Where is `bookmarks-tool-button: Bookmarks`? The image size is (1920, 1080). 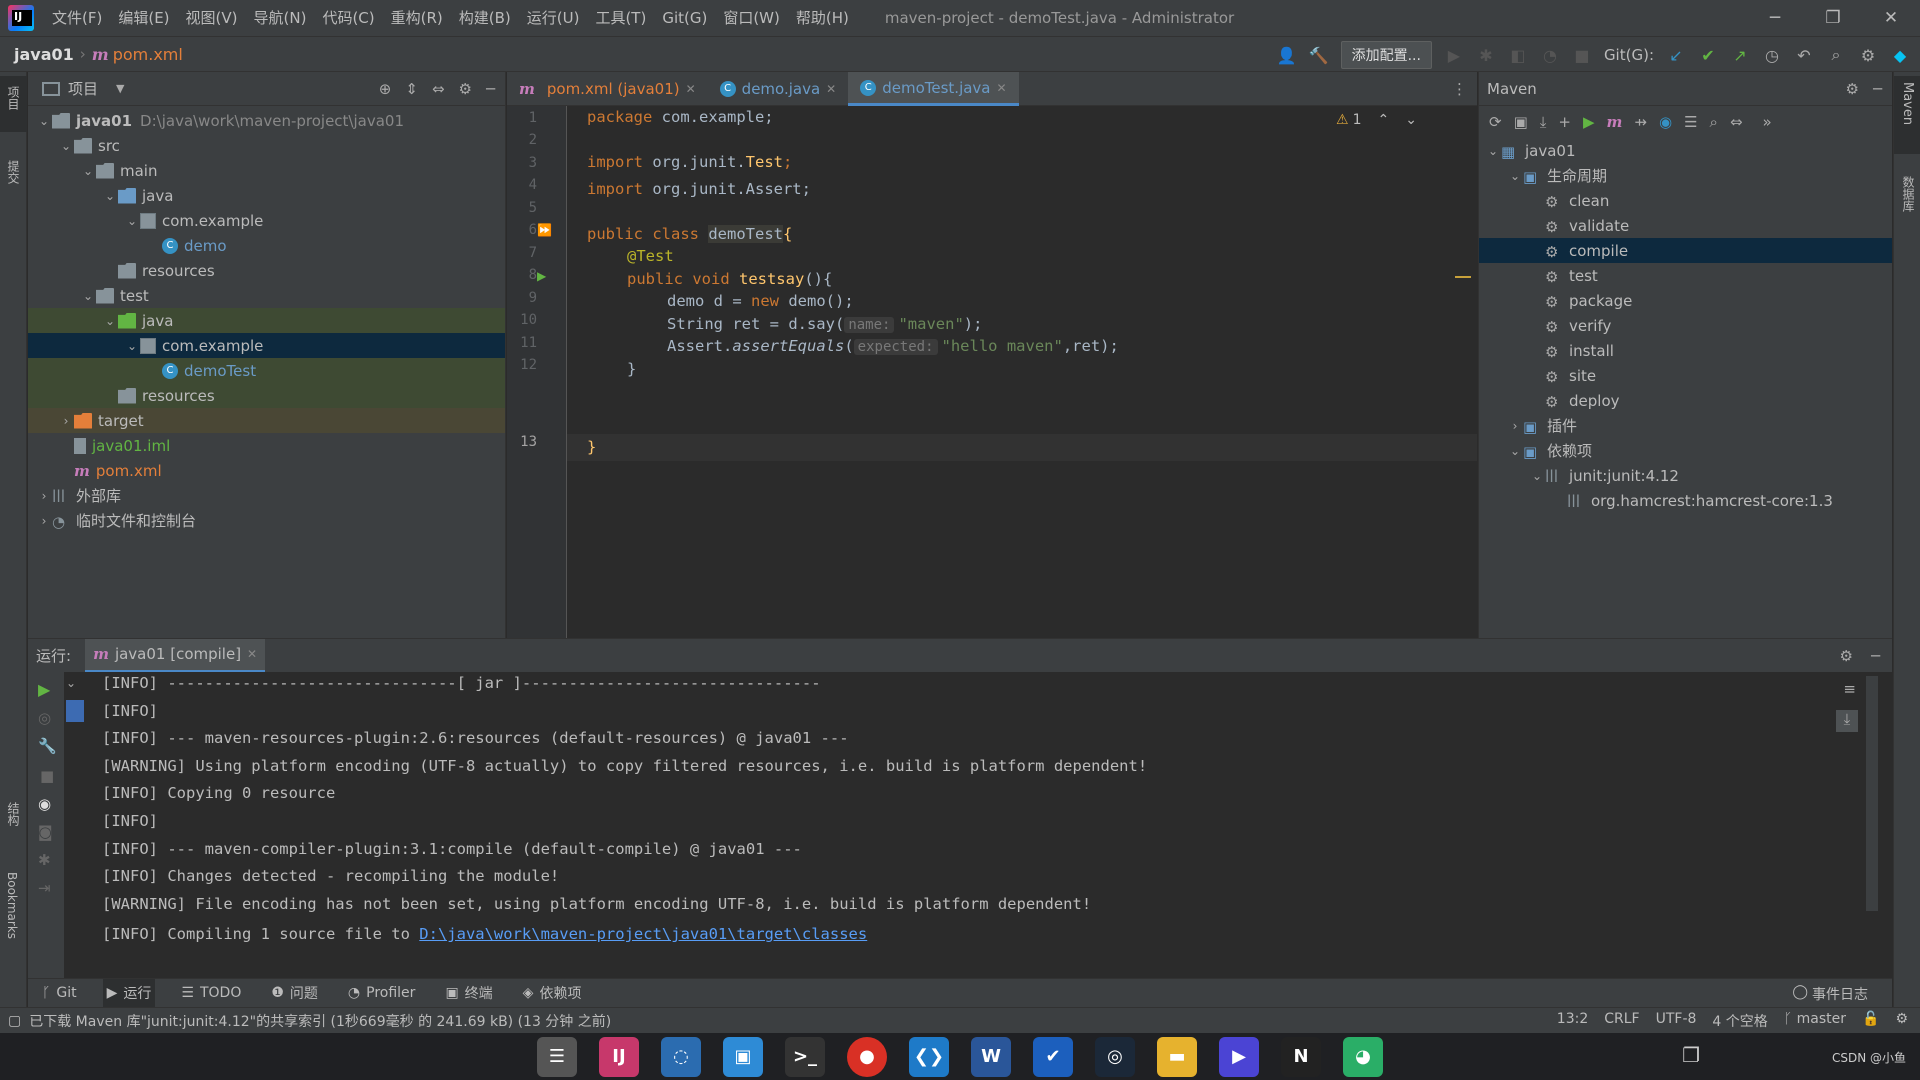
bookmarks-tool-button: Bookmarks is located at coordinates (12, 905).